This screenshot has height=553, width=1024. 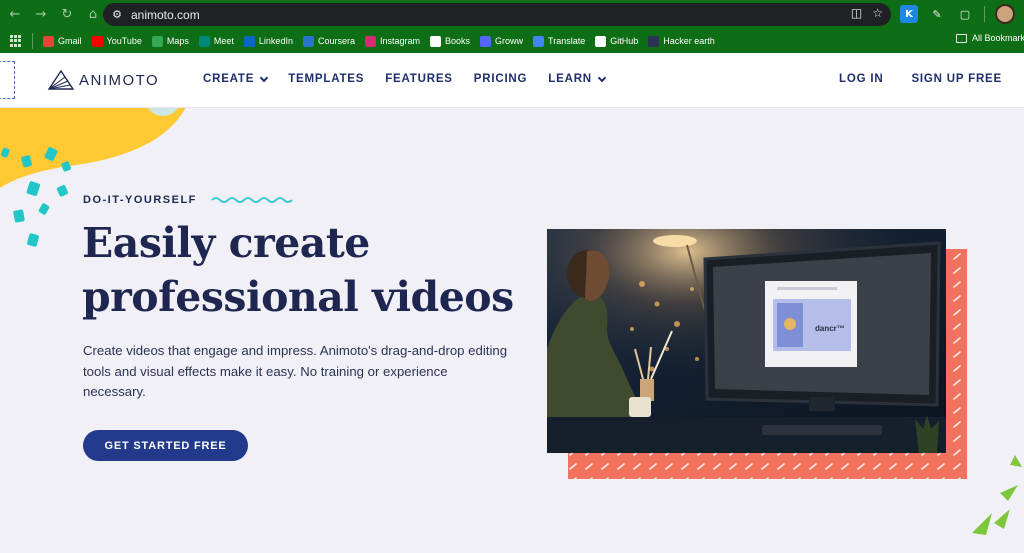 I want to click on extension-k-icon: K, so click(x=909, y=14).